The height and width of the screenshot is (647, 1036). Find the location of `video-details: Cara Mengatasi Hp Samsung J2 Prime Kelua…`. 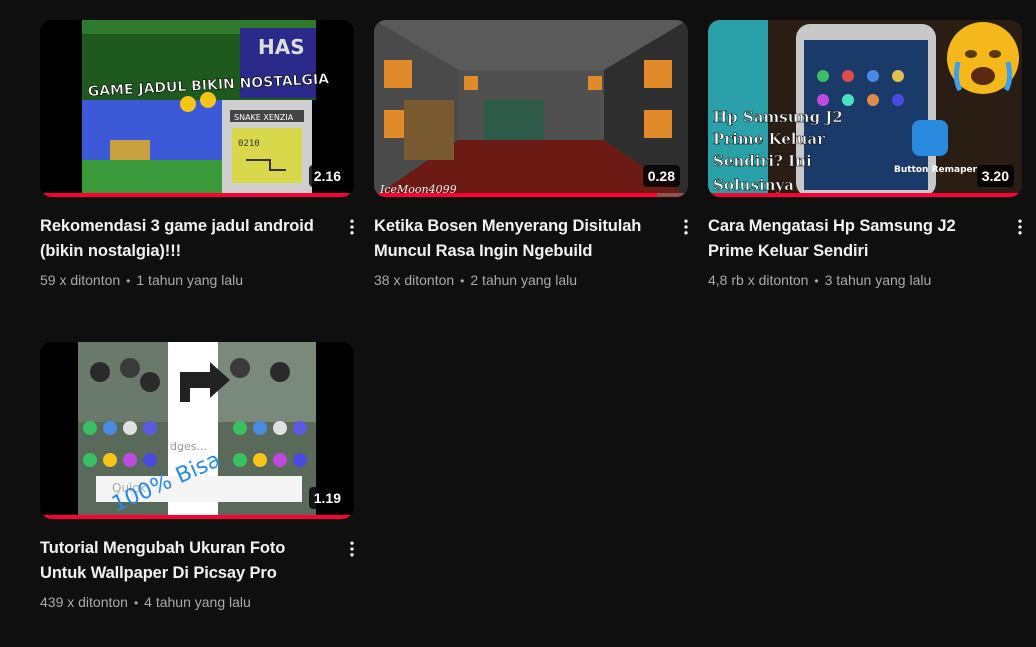

video-details: Cara Mengatasi Hp Samsung J2 Prime Kelua… is located at coordinates (868, 252).